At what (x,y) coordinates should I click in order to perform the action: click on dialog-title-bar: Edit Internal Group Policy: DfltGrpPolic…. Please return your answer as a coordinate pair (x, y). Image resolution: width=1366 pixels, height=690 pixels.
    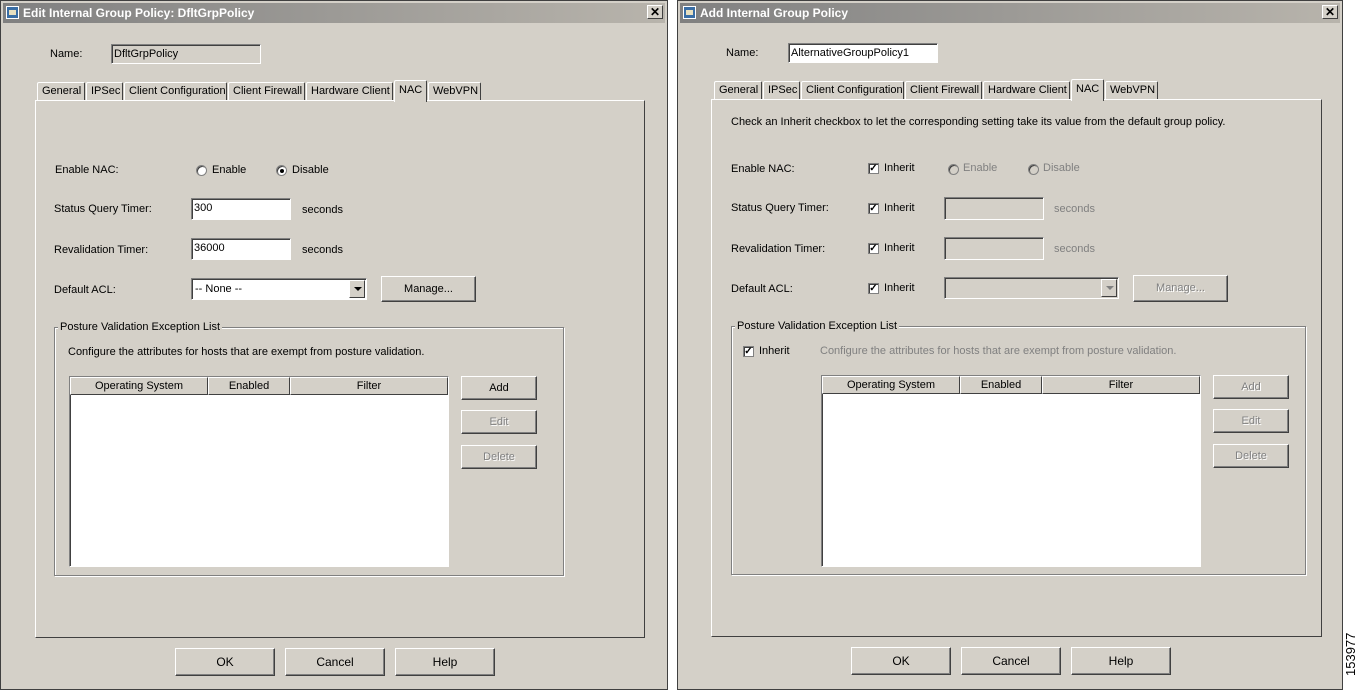
    Looking at the image, I should click on (334, 13).